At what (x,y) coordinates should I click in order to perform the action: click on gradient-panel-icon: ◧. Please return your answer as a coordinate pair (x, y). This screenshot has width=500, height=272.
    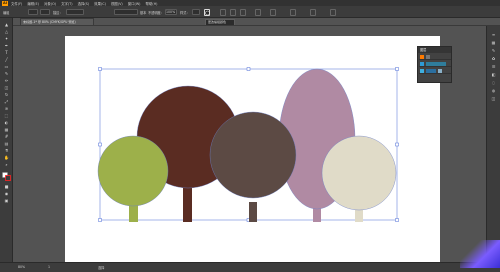
    Looking at the image, I should click on (493, 74).